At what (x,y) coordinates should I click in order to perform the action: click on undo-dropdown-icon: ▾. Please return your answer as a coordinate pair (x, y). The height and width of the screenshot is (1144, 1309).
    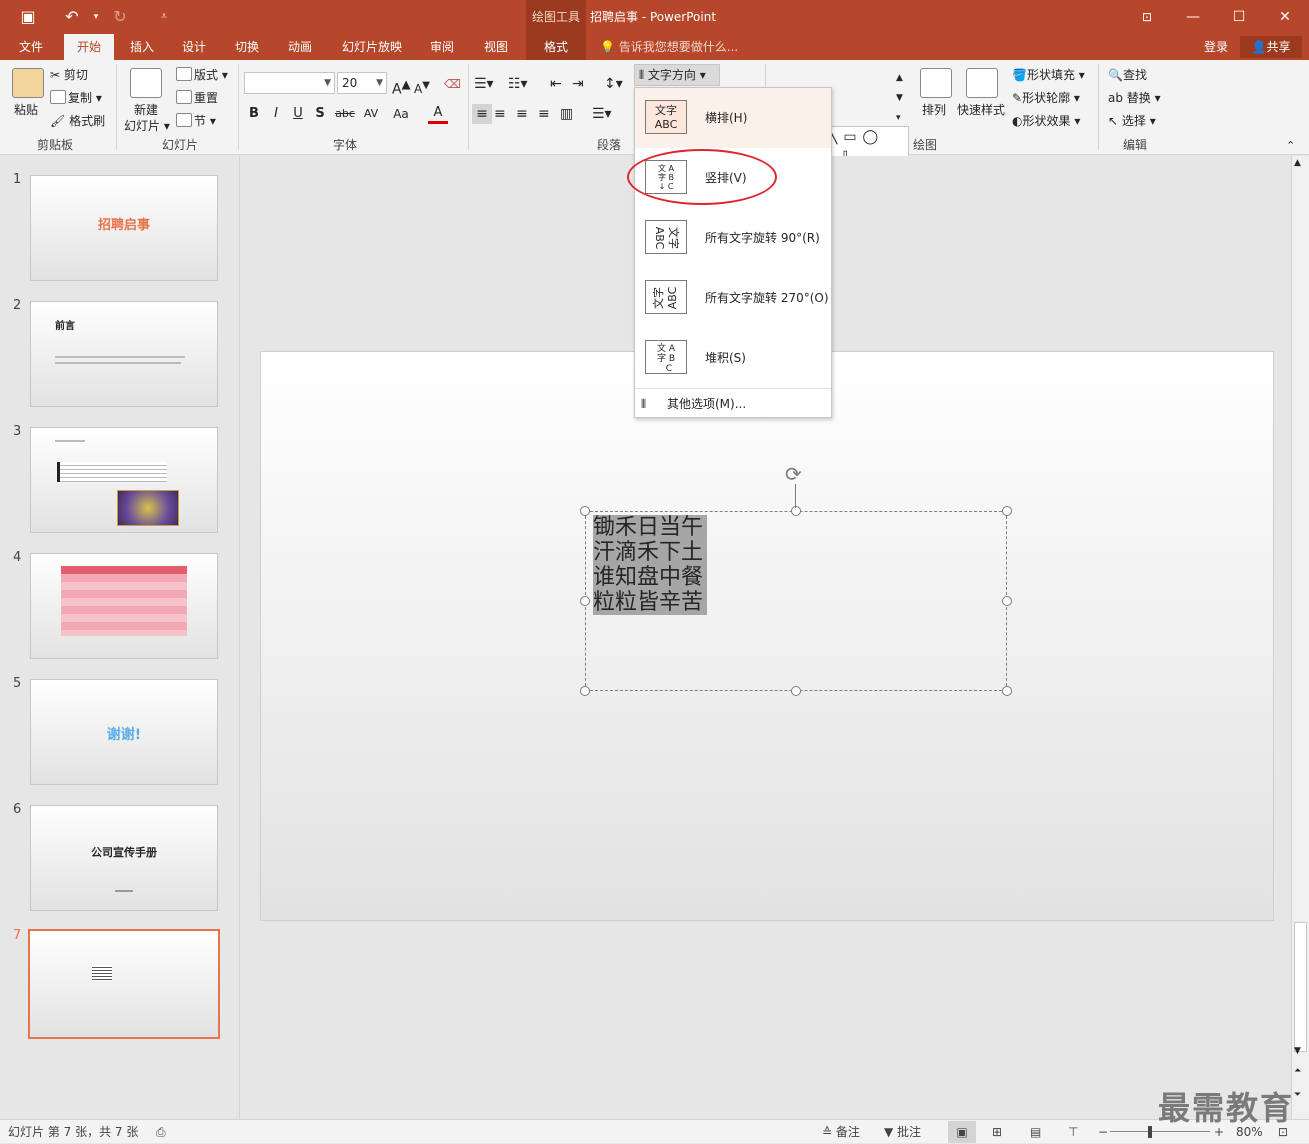
    Looking at the image, I should click on (96, 17).